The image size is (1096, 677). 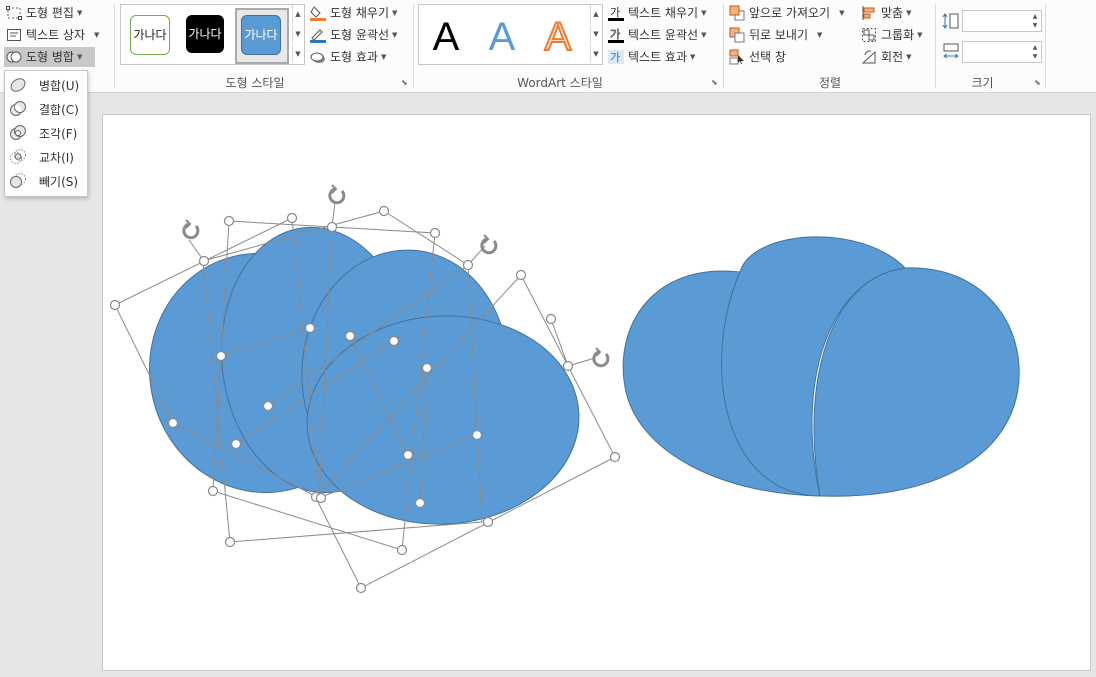 I want to click on shape-height-icon, so click(x=951, y=21).